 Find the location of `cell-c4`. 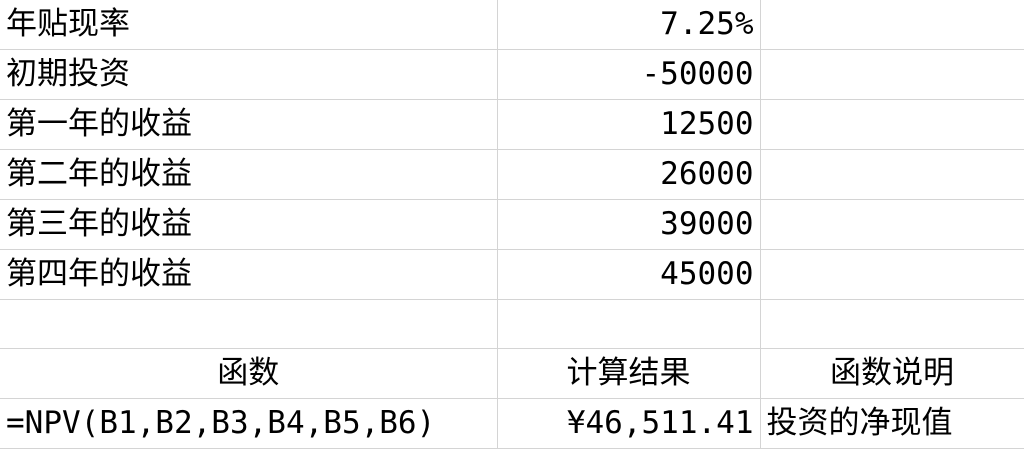

cell-c4 is located at coordinates (892, 174).